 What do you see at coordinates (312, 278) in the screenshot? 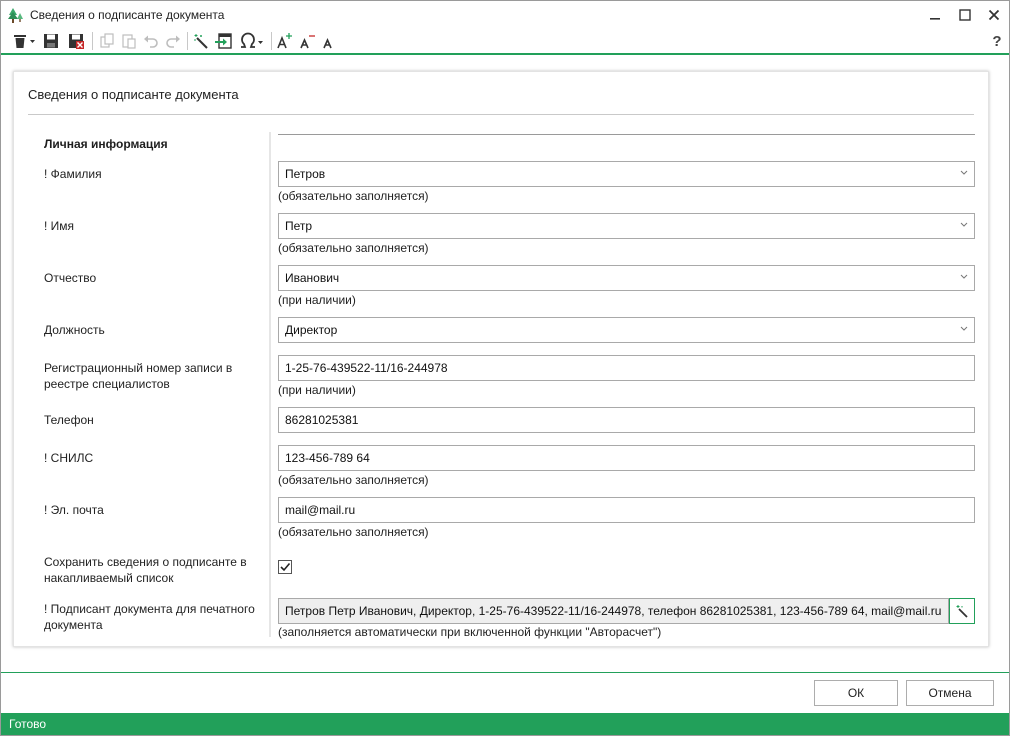
I see `patronymic-value: Иванович` at bounding box center [312, 278].